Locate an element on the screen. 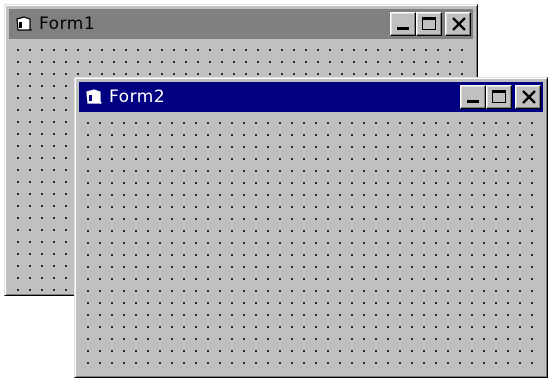  form2-maximize-button is located at coordinates (499, 97).